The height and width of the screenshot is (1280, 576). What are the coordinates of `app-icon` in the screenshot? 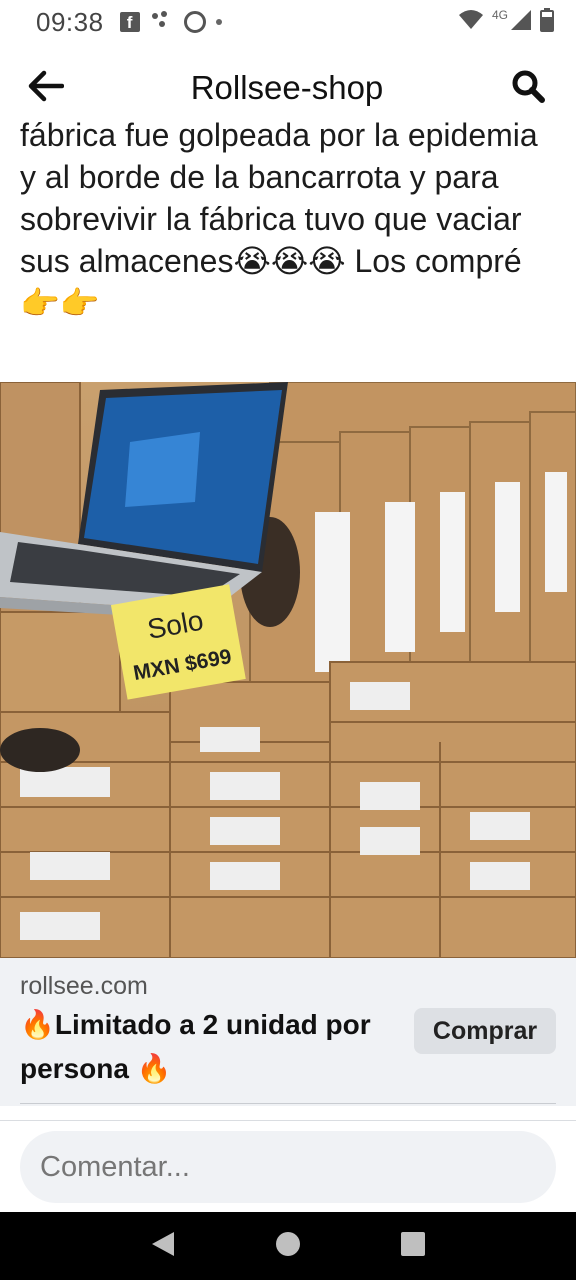 It's located at (194, 22).